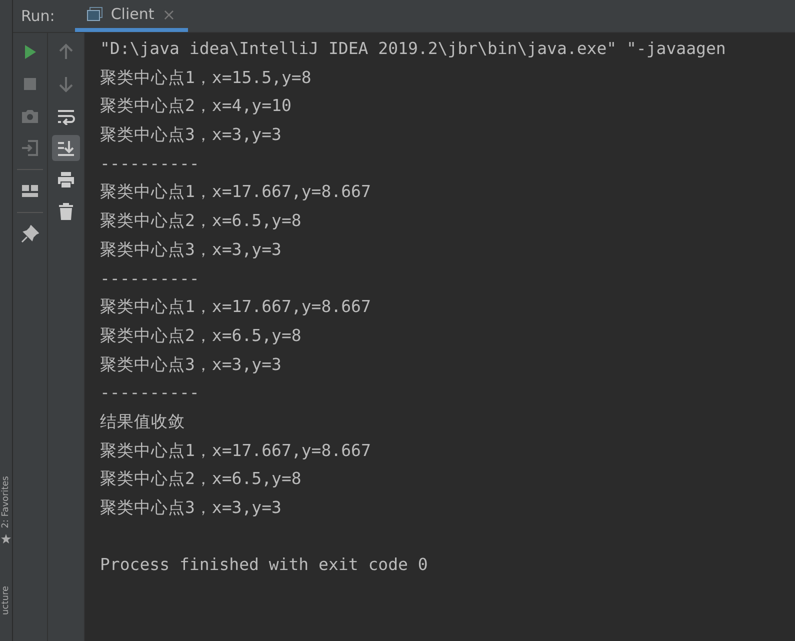 This screenshot has height=641, width=795. Describe the element at coordinates (38, 16) in the screenshot. I see `run-label: Run:` at that location.